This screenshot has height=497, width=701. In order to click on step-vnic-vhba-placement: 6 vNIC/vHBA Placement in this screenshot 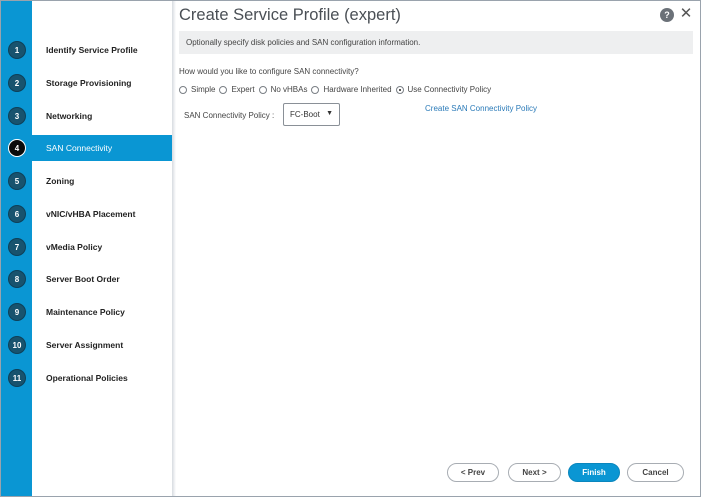, I will do `click(86, 214)`.